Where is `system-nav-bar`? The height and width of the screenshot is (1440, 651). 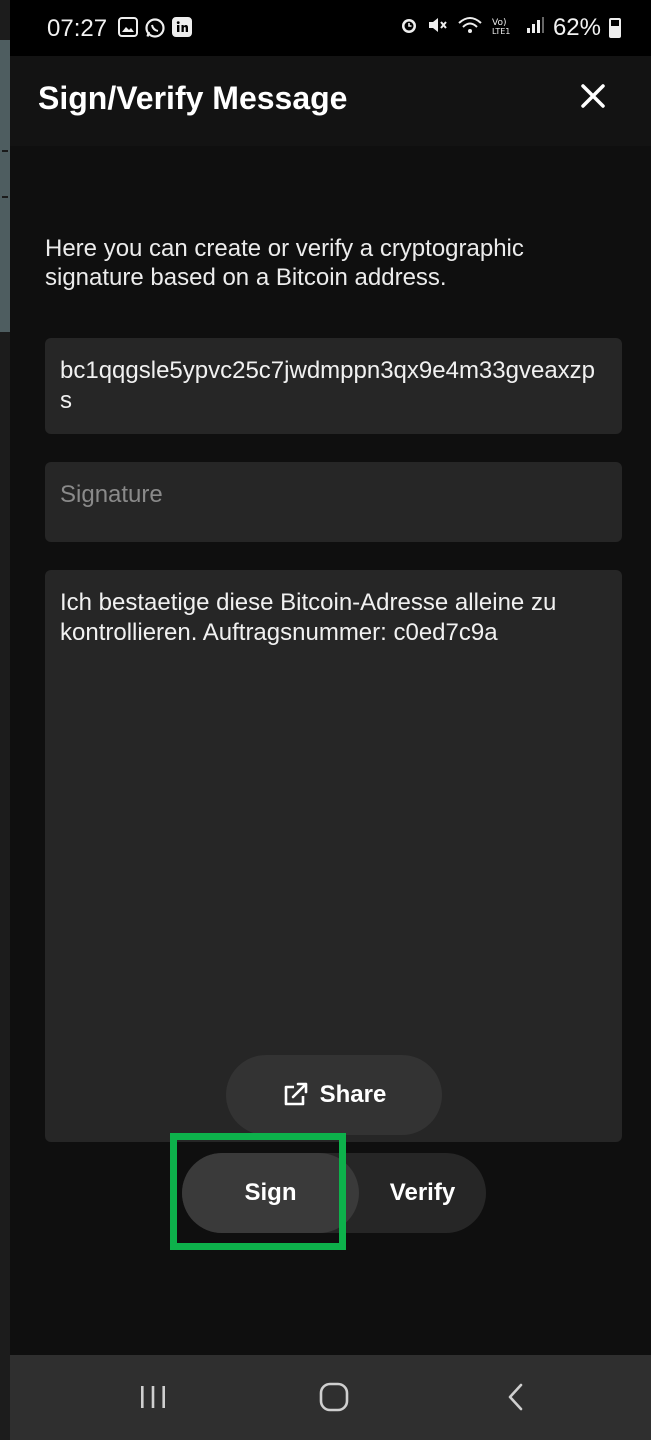
system-nav-bar is located at coordinates (330, 1397).